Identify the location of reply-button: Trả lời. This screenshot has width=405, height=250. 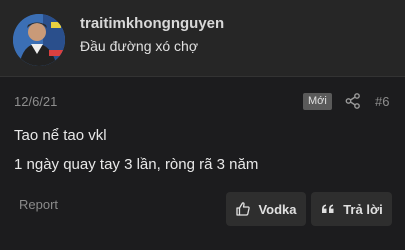
(351, 209).